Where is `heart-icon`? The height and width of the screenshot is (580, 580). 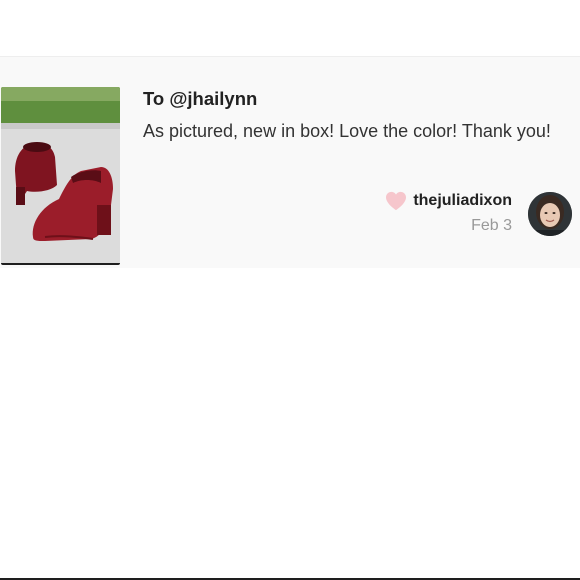
heart-icon is located at coordinates (396, 201).